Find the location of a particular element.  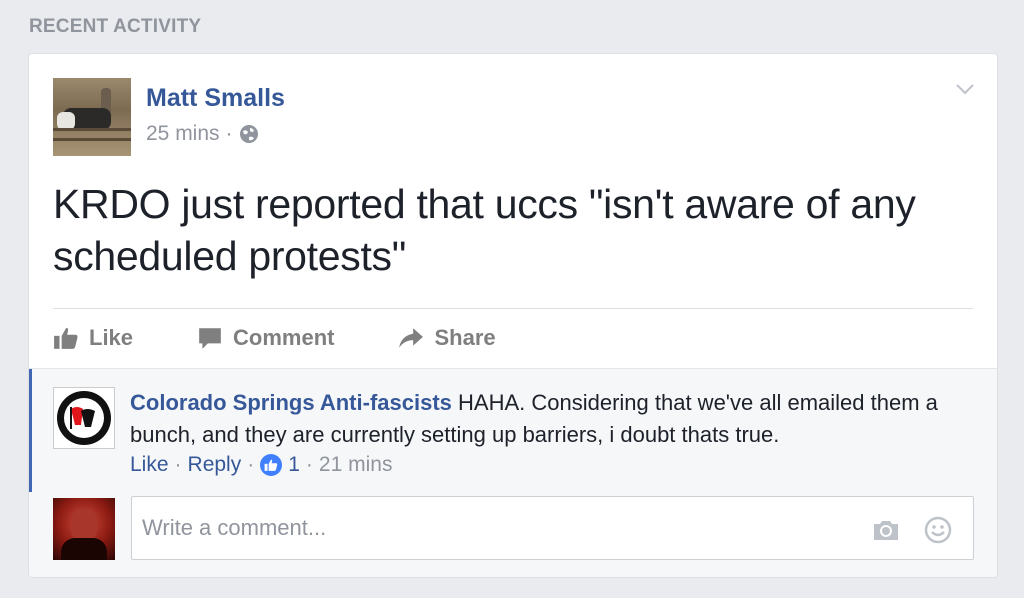

post-meta: 25 mins · is located at coordinates (202, 134).